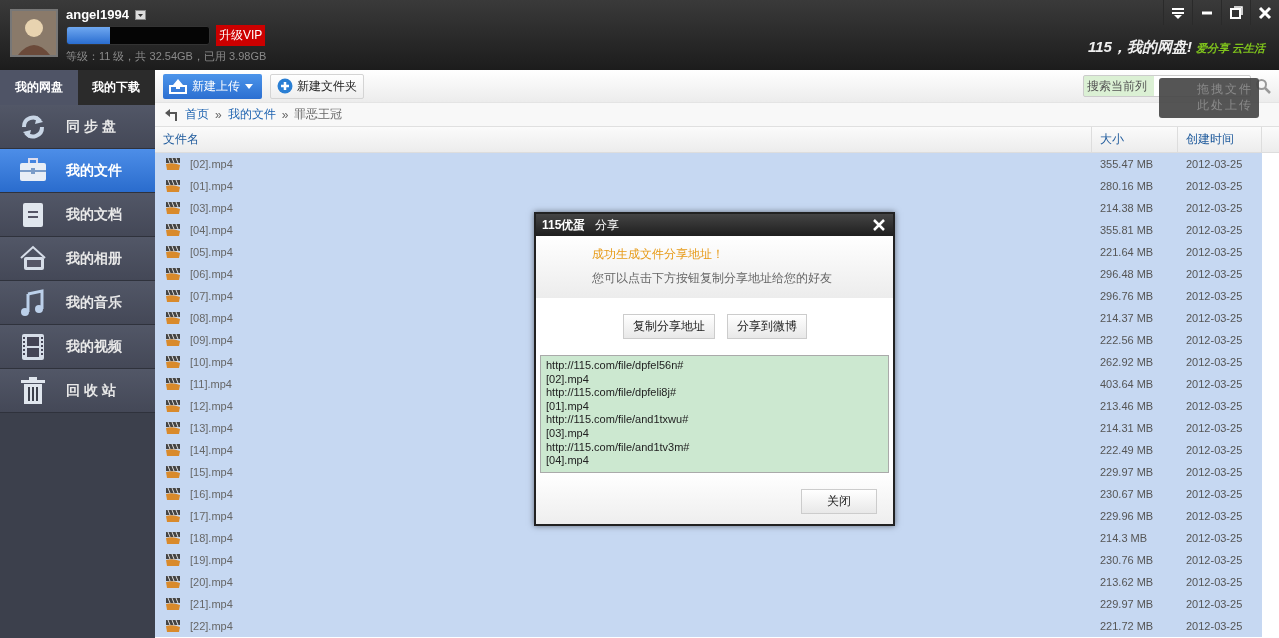 The height and width of the screenshot is (638, 1279). What do you see at coordinates (211, 296) in the screenshot?
I see `file-name: [07].mp4` at bounding box center [211, 296].